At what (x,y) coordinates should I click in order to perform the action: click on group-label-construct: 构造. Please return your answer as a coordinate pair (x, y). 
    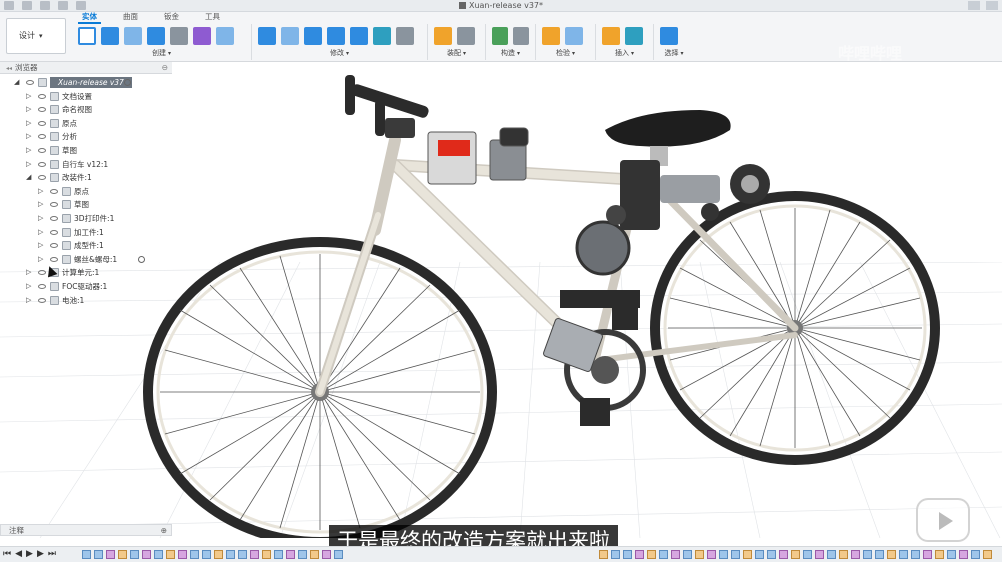
    Looking at the image, I should click on (510, 53).